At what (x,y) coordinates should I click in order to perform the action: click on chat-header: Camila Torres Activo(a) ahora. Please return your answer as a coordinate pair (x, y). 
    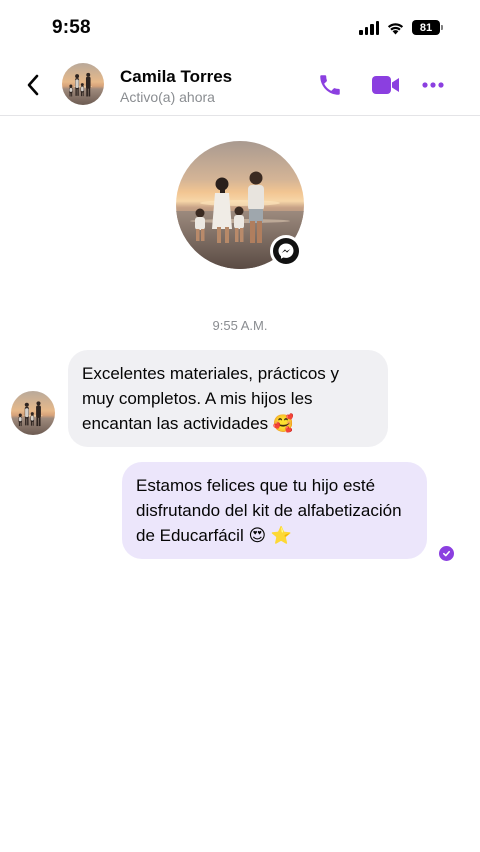
    Looking at the image, I should click on (240, 87).